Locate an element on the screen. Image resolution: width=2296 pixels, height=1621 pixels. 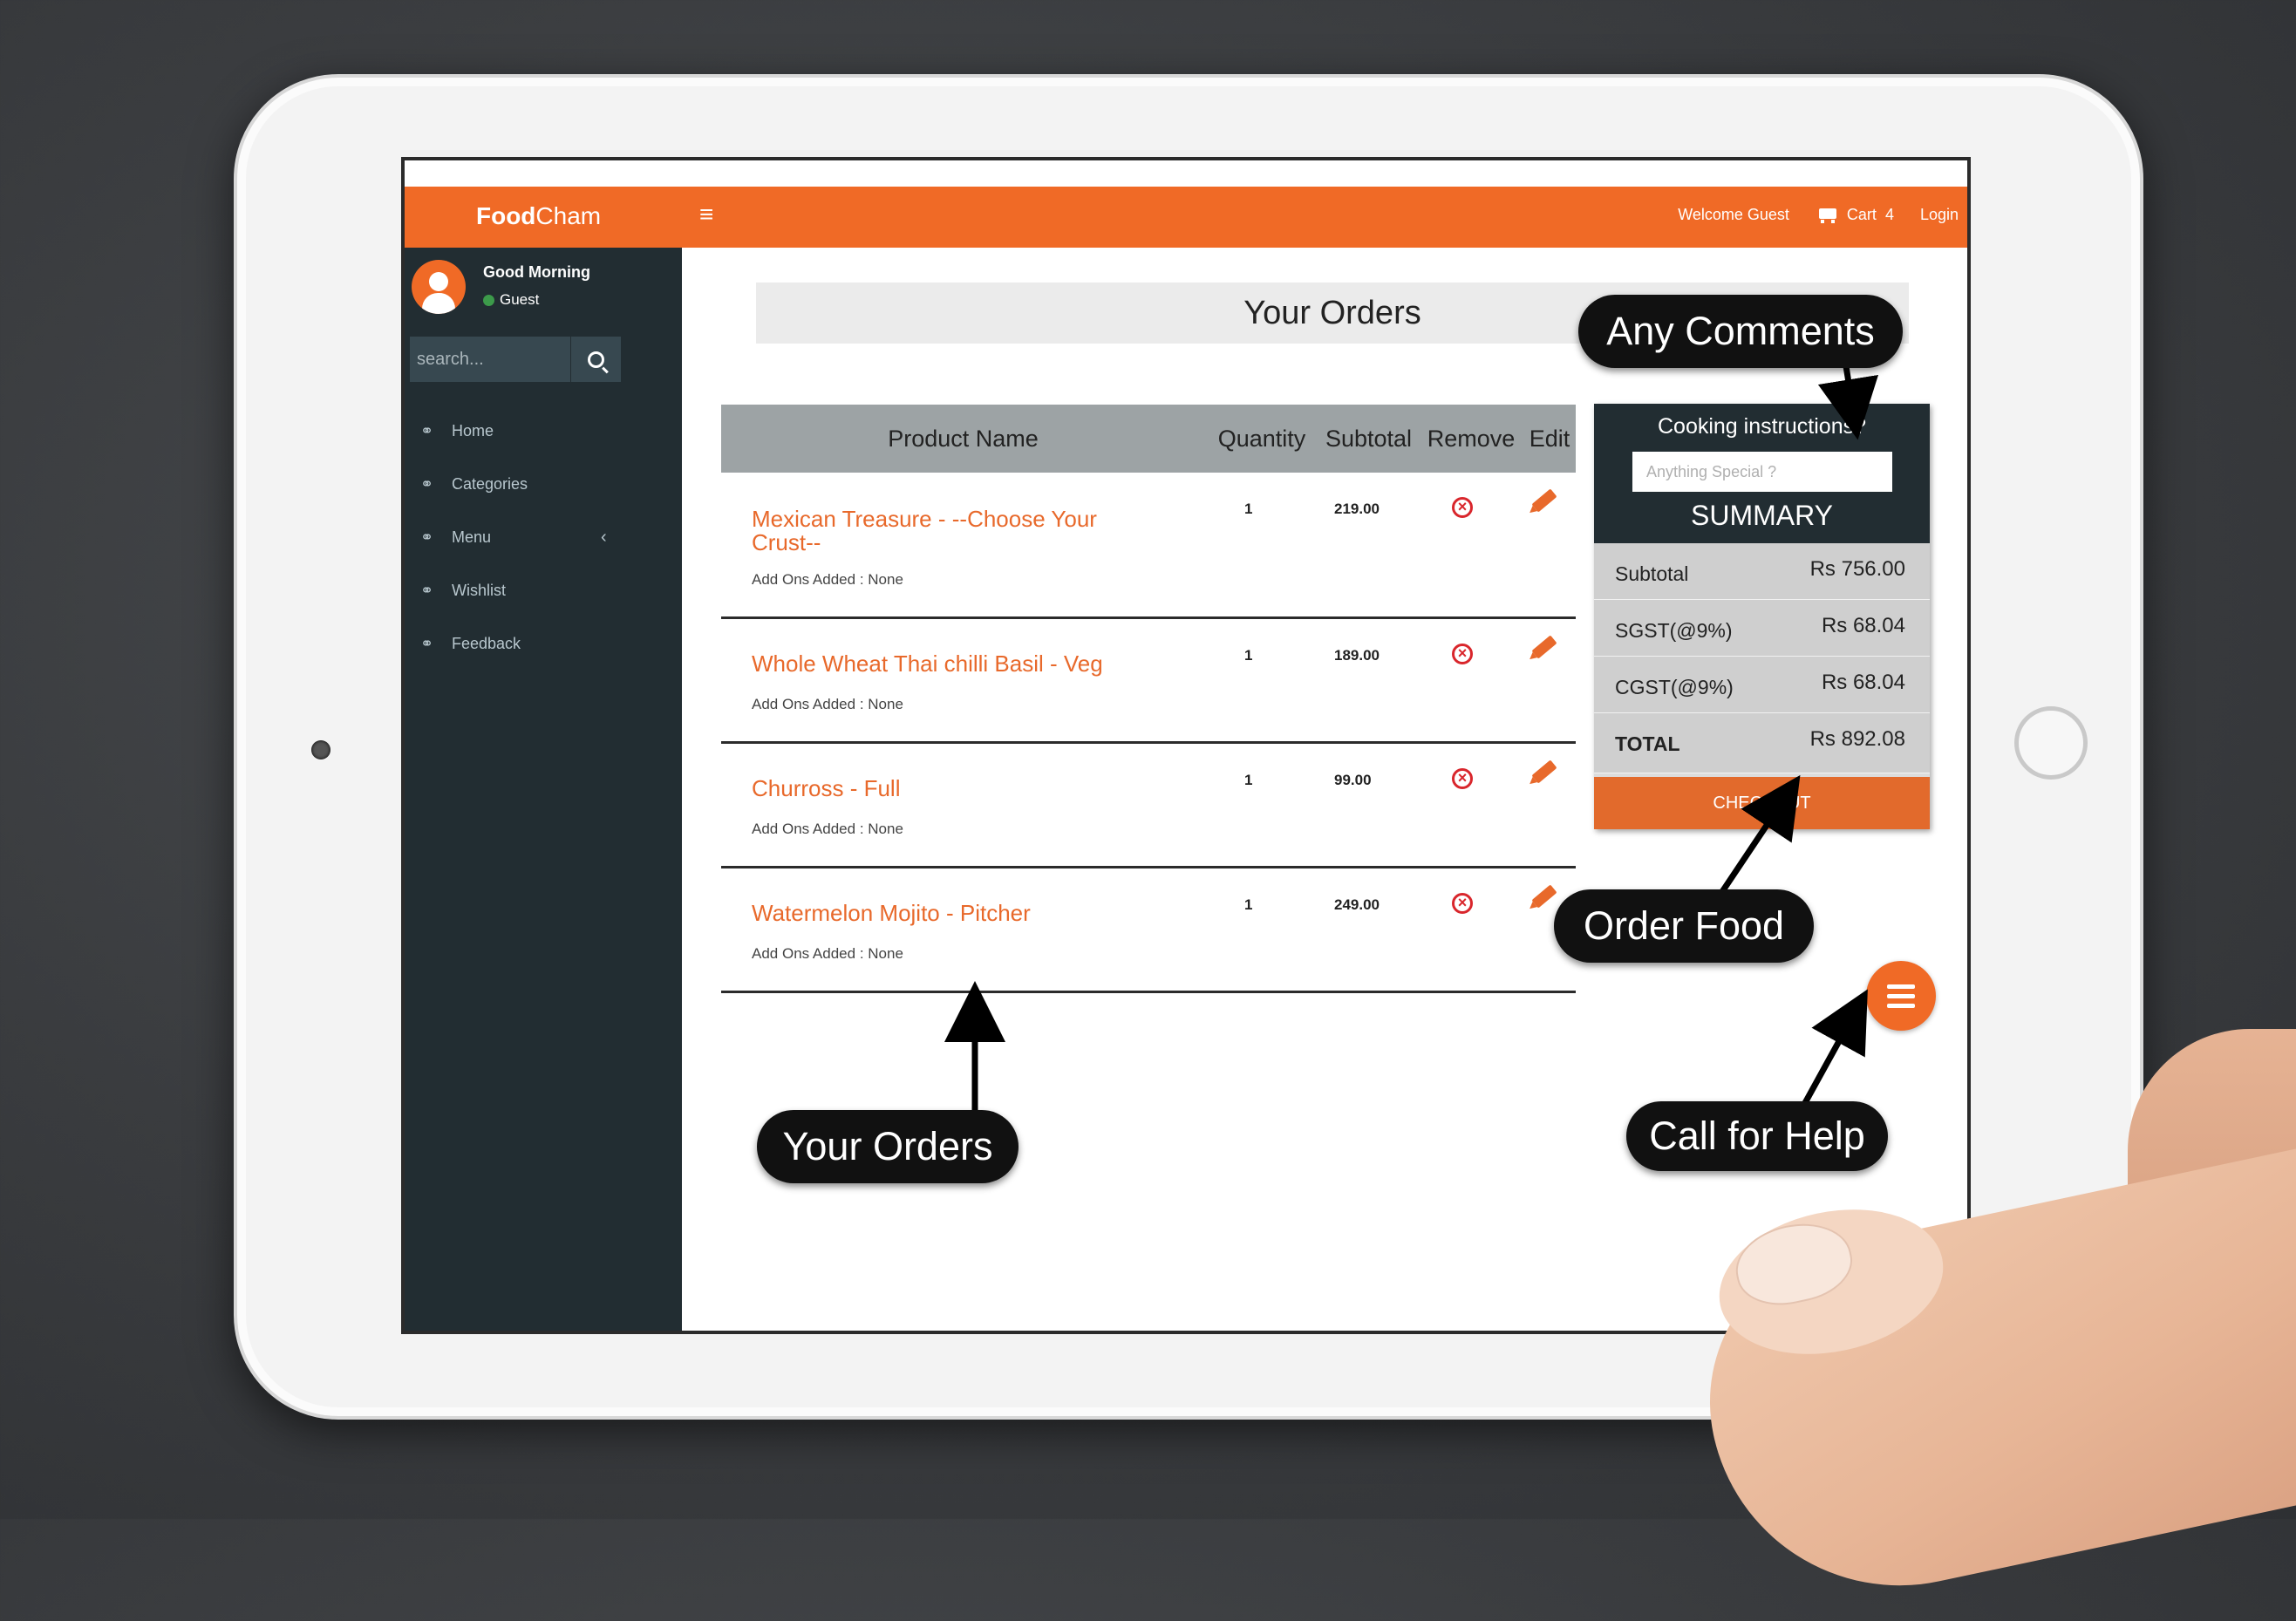
sidebar-item-home: ⚭ Home is located at coordinates (543, 431).